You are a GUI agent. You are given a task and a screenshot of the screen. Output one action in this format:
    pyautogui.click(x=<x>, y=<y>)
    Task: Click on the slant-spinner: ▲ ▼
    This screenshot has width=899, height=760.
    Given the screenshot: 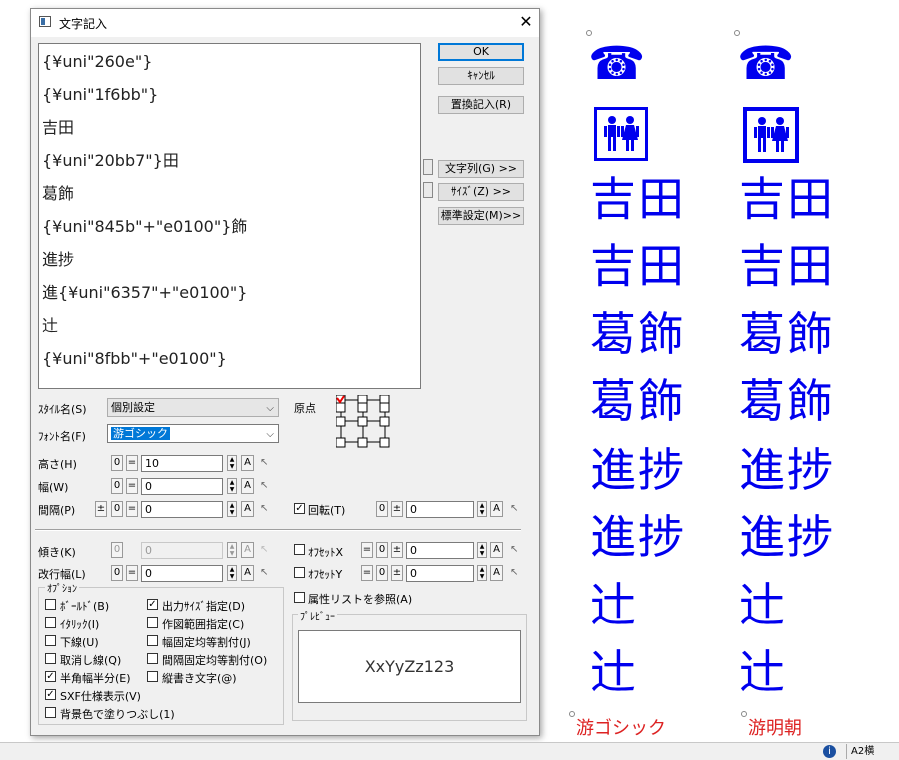 What is the action you would take?
    pyautogui.click(x=232, y=550)
    